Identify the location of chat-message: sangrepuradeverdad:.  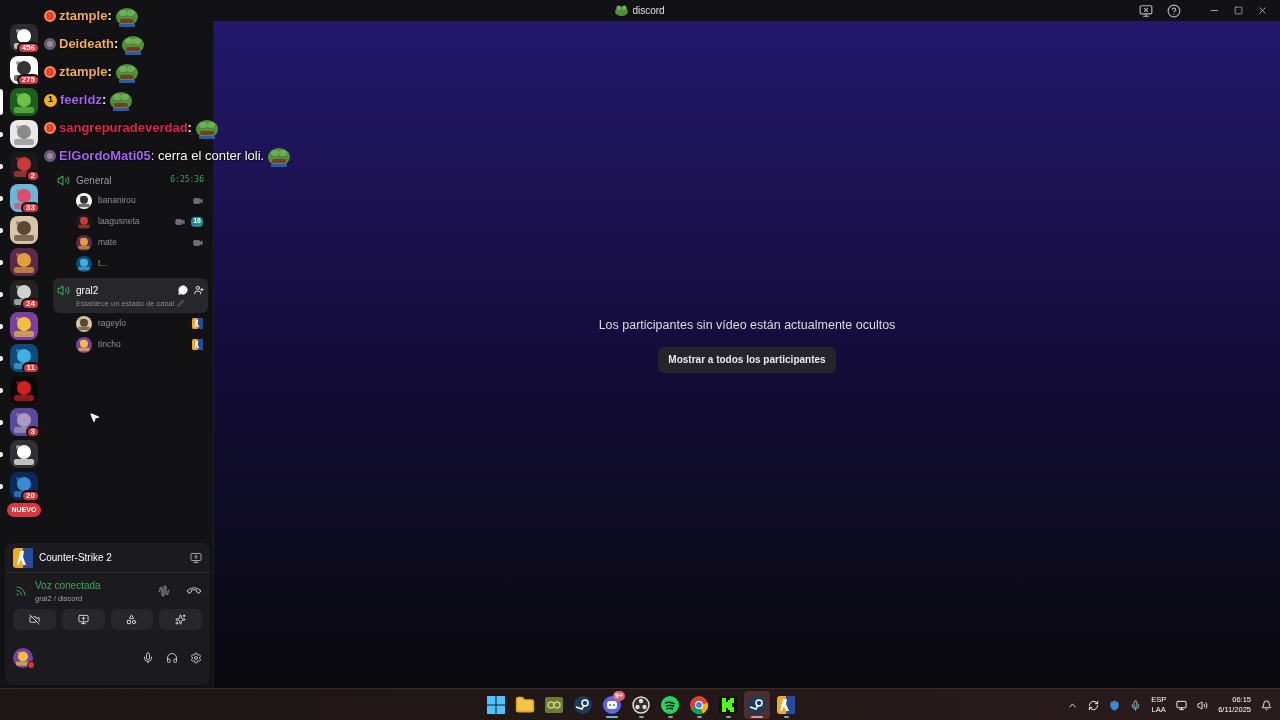
(125, 128).